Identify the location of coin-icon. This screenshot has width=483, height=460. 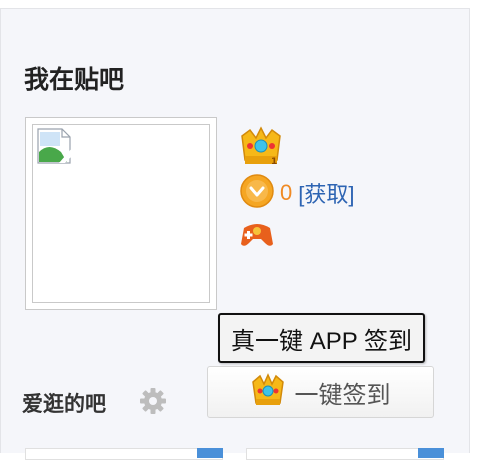
(257, 193).